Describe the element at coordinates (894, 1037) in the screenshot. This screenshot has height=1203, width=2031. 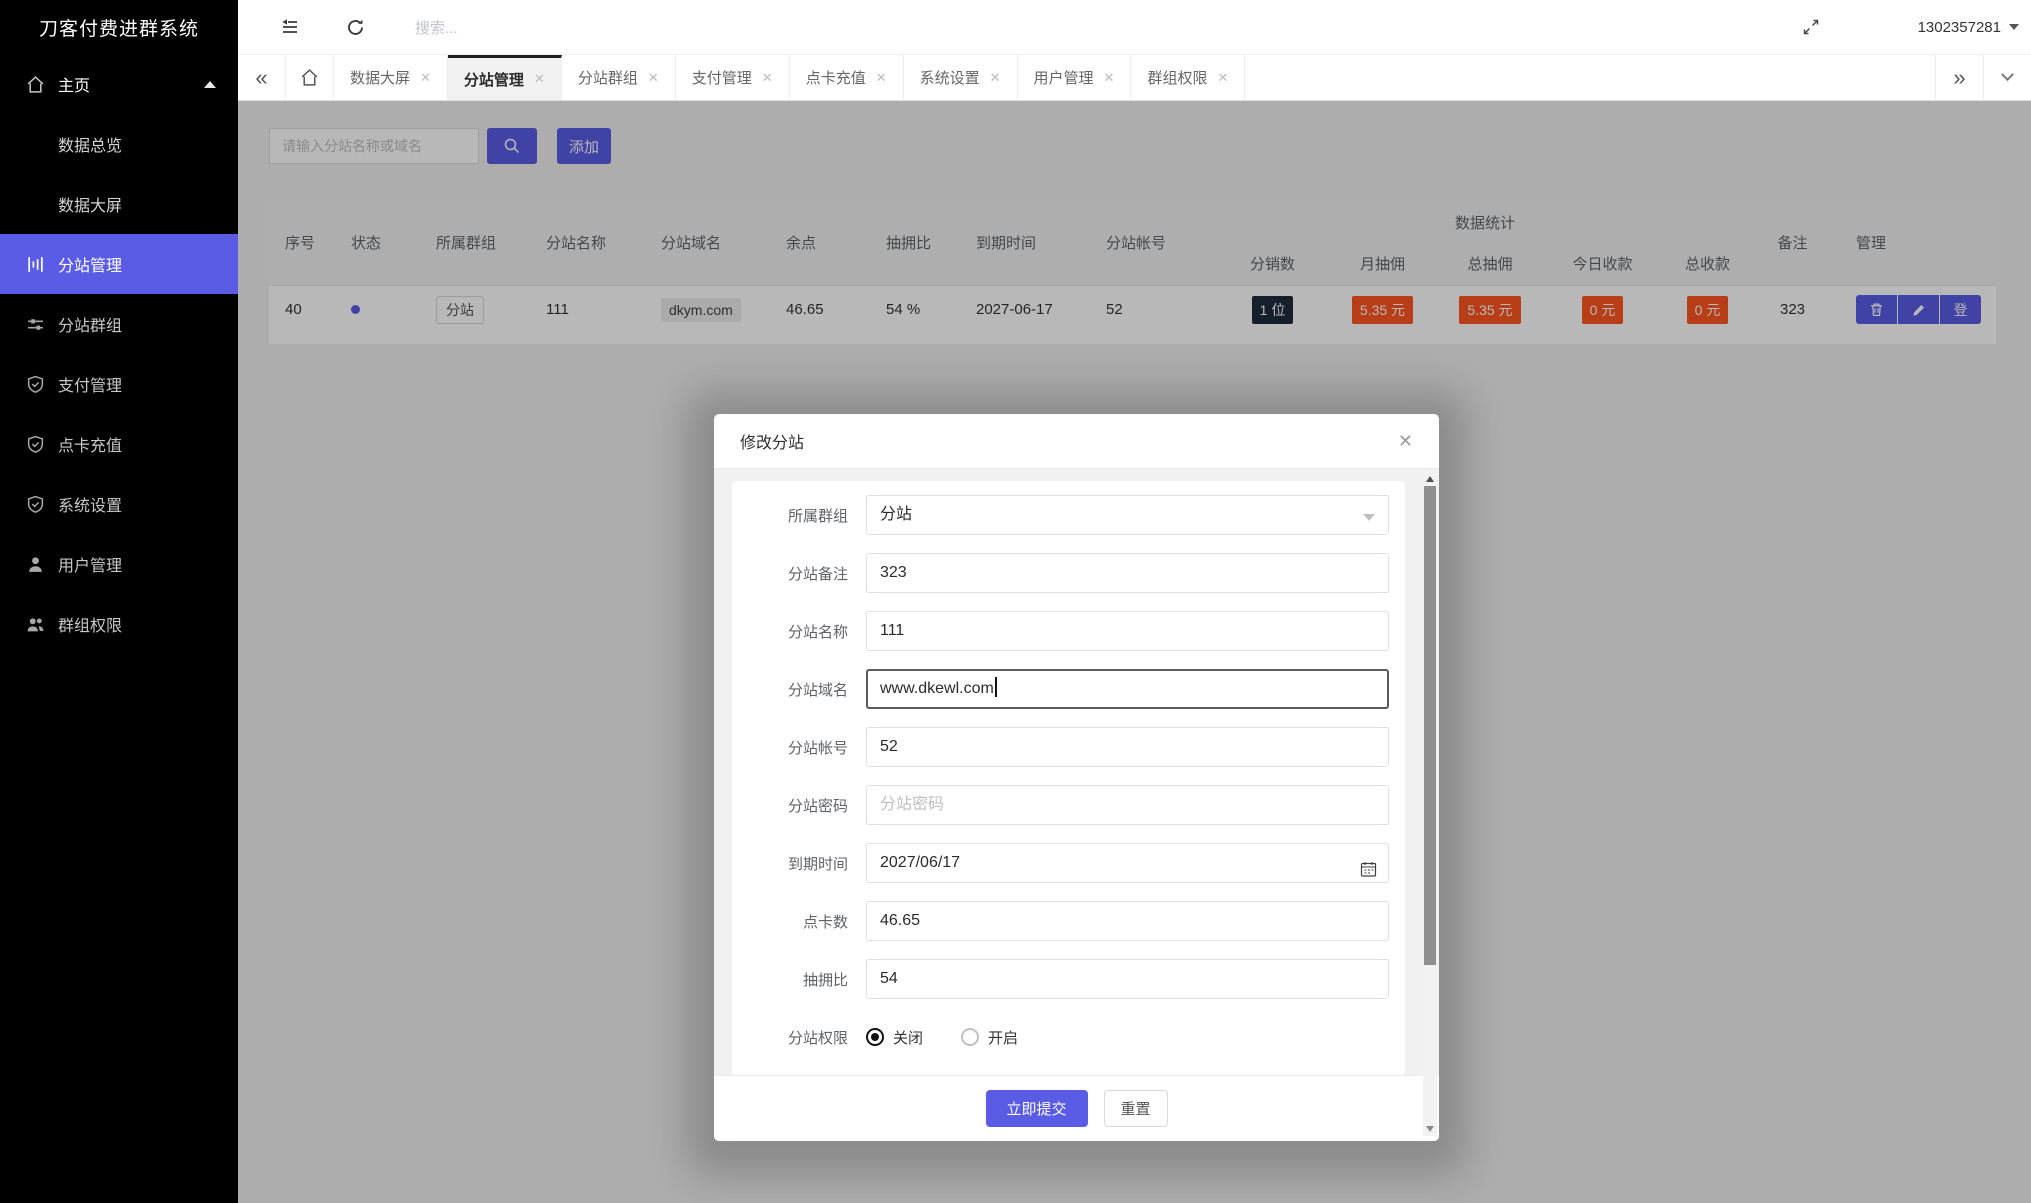
I see `radio-off: 关闭` at that location.